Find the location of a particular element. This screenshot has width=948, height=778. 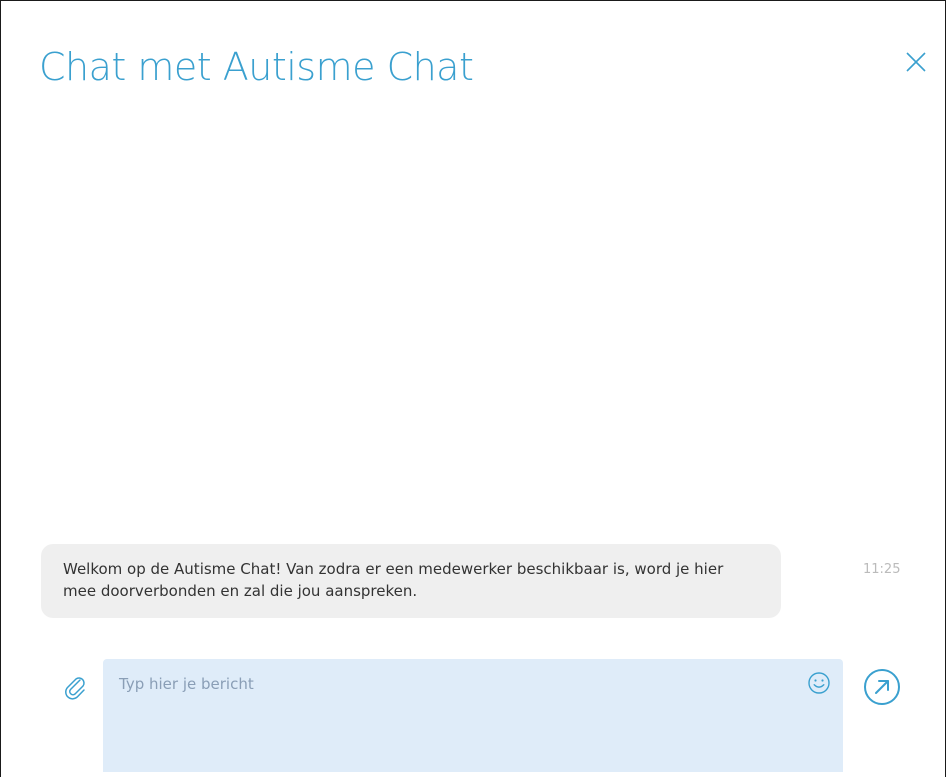

message-timestamp: 11:25 is located at coordinates (882, 569).